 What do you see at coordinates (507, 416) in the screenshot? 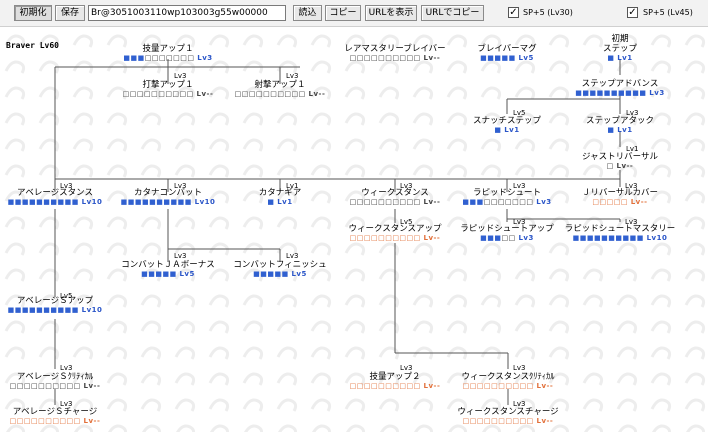
I see `skill-node-weak-stance-charge: ウィークスタンスチャージ □□□□□□□□□□ Lv--` at bounding box center [507, 416].